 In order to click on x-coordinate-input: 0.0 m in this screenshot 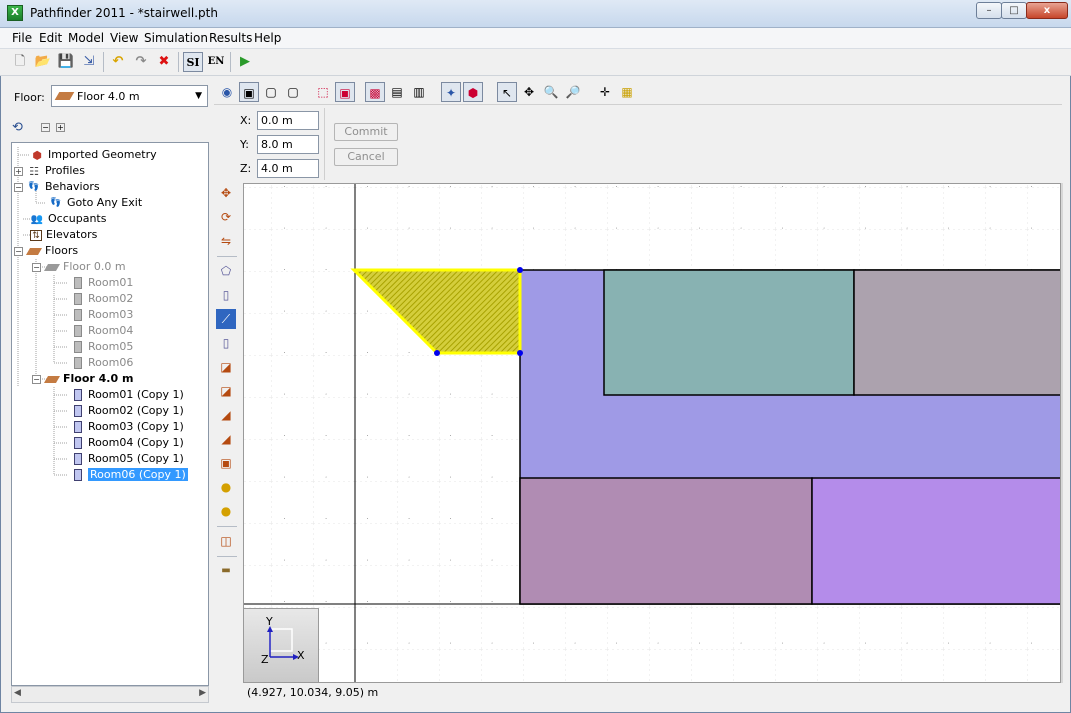, I will do `click(288, 120)`.